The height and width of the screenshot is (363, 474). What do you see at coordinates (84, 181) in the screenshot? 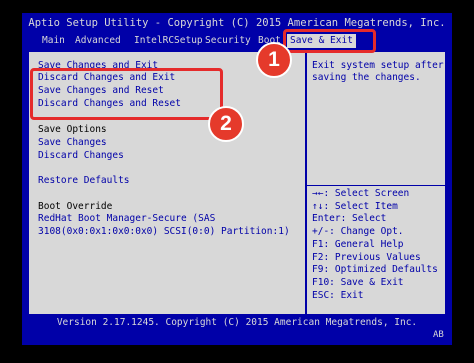
I see `restore-defaults-option: Restore Defaults` at bounding box center [84, 181].